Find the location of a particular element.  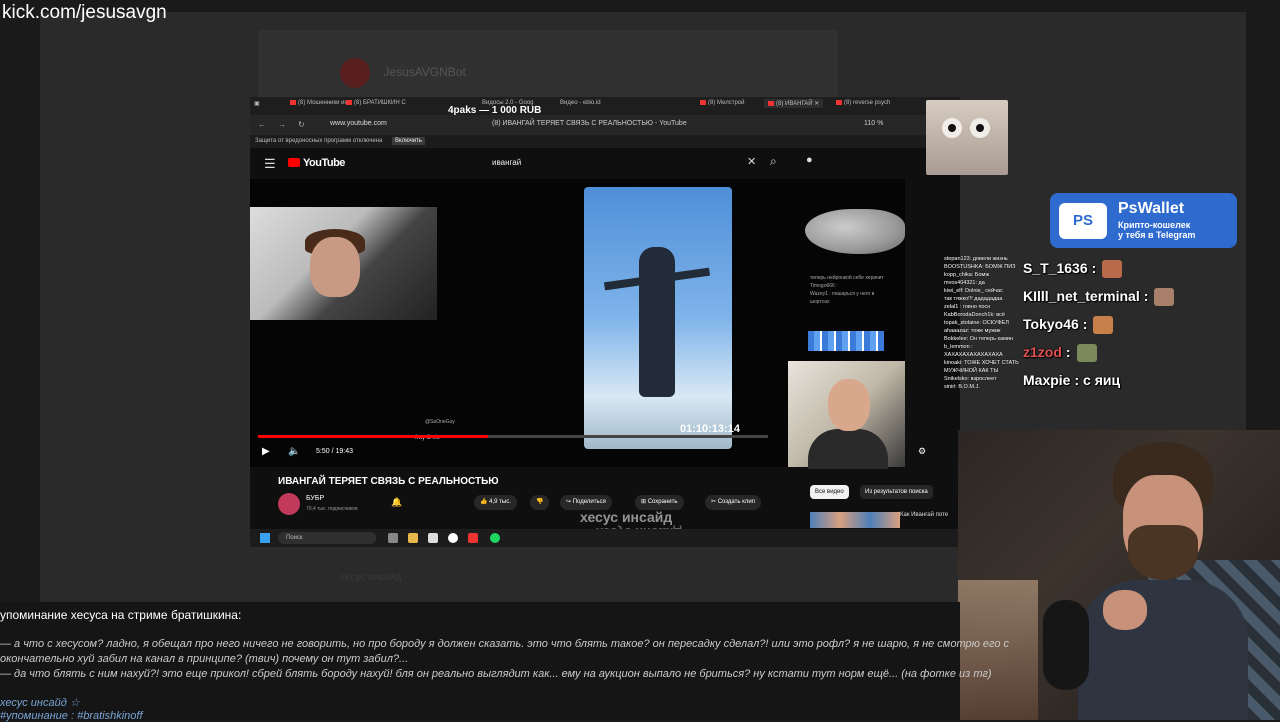

search-icon: ⌕ is located at coordinates (773, 161).